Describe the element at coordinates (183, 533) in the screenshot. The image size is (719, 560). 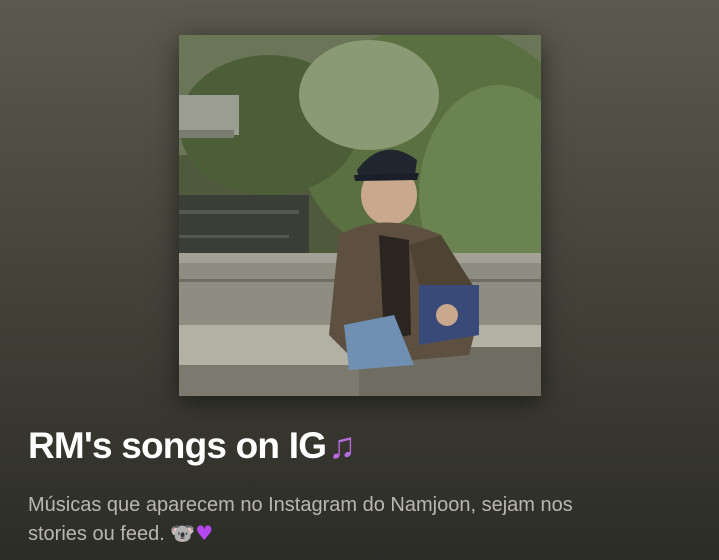
I see `koala-icon: 🐨` at that location.